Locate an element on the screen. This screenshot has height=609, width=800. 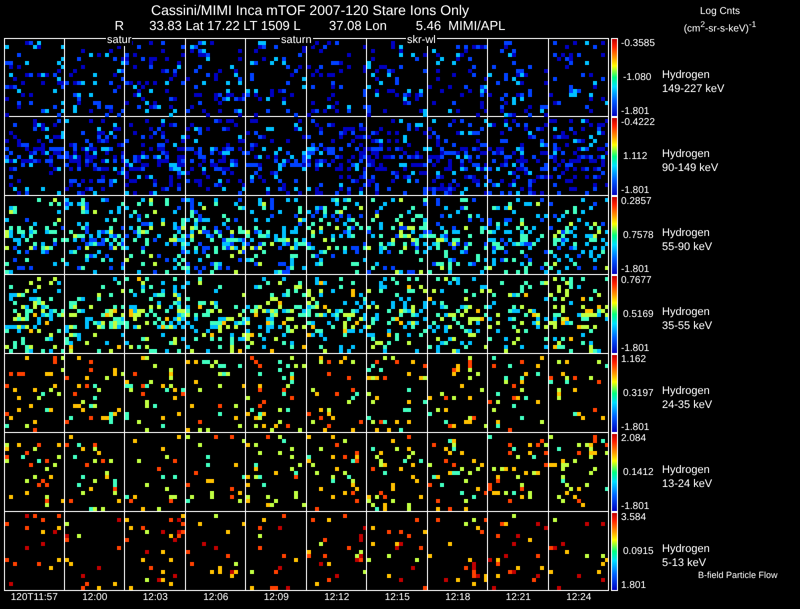
scale-mid-label: 0.5169 is located at coordinates (638, 315).